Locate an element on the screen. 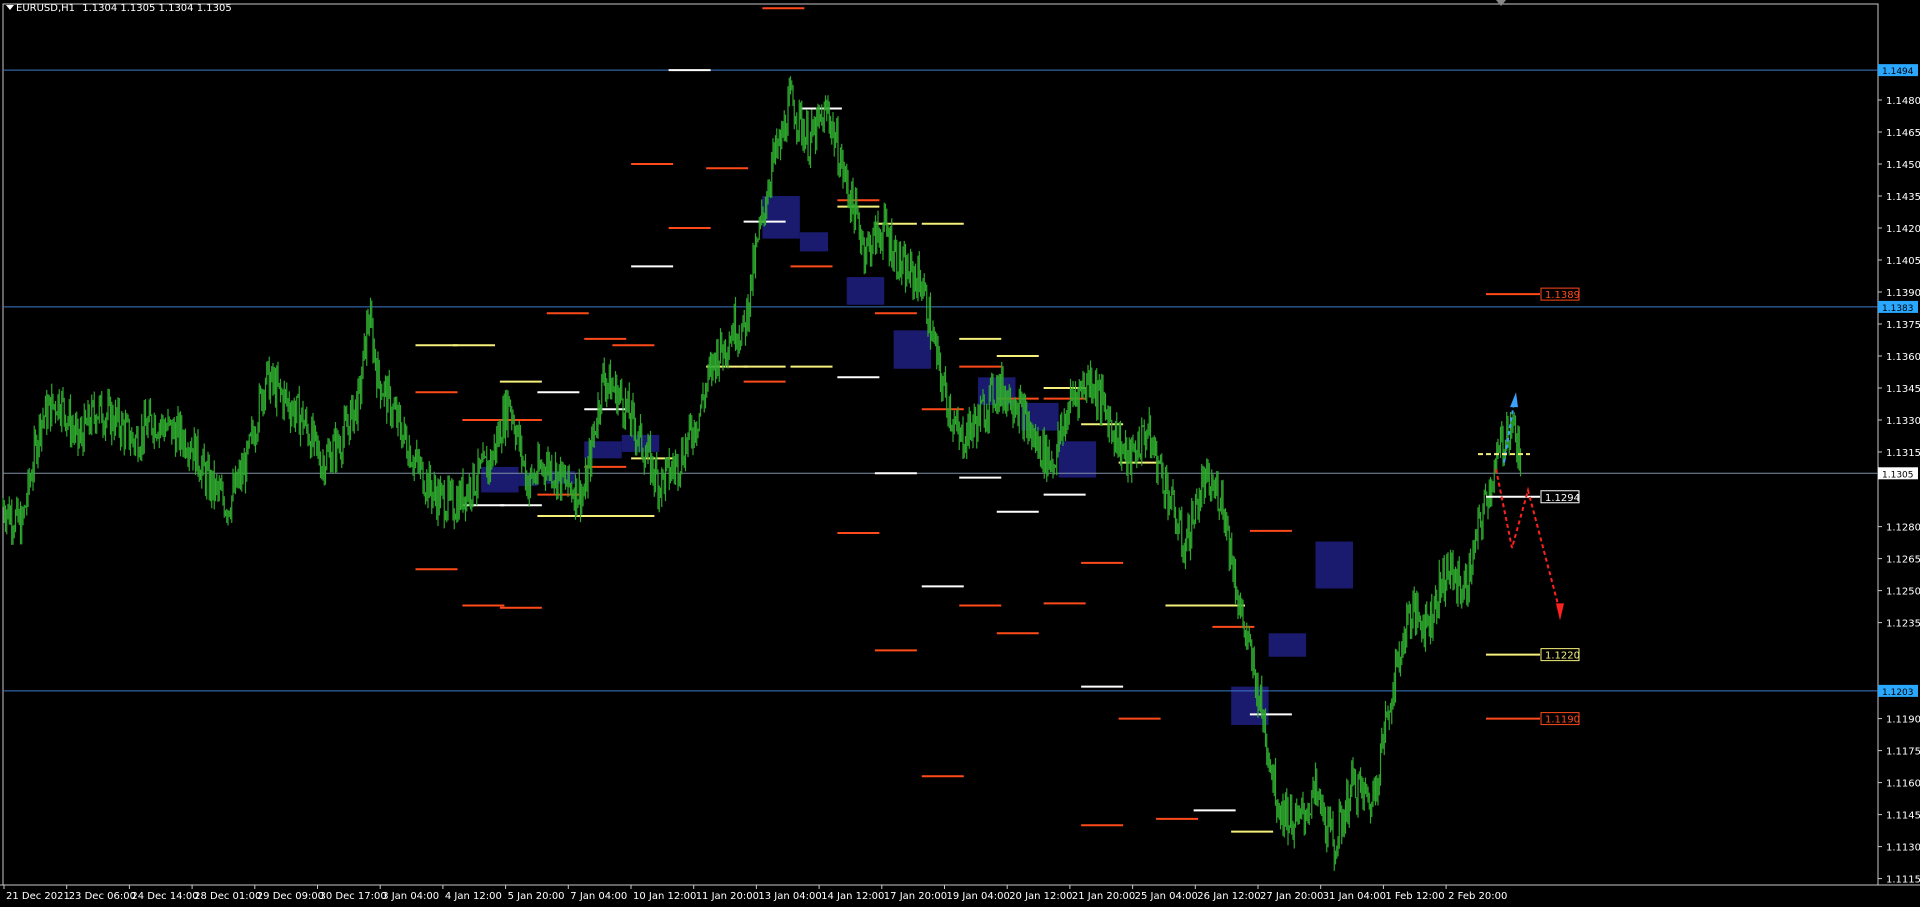 This screenshot has height=907, width=1920. y-tick-label: 1.1175 is located at coordinates (1903, 752).